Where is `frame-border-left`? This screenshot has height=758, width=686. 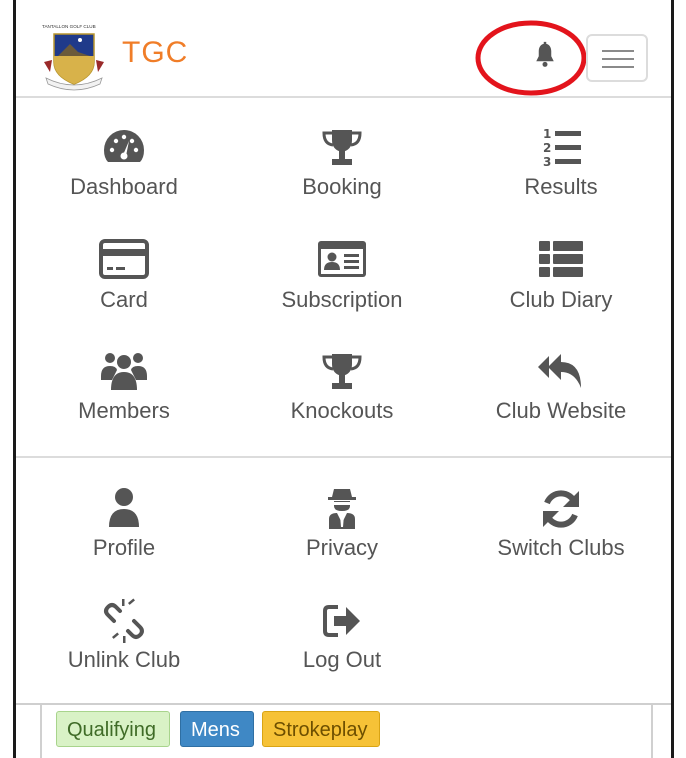
frame-border-left is located at coordinates (14, 379).